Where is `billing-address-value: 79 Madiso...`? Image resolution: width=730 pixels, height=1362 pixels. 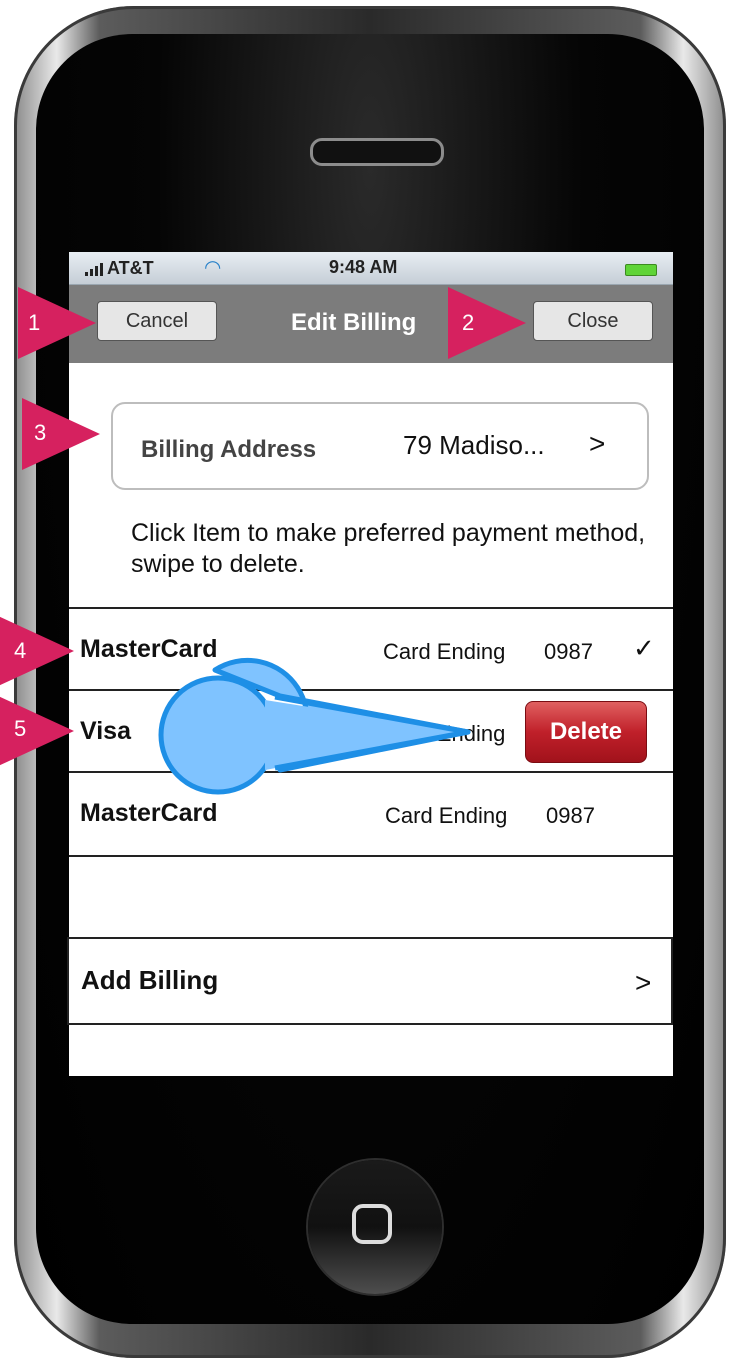
billing-address-value: 79 Madiso... is located at coordinates (474, 445).